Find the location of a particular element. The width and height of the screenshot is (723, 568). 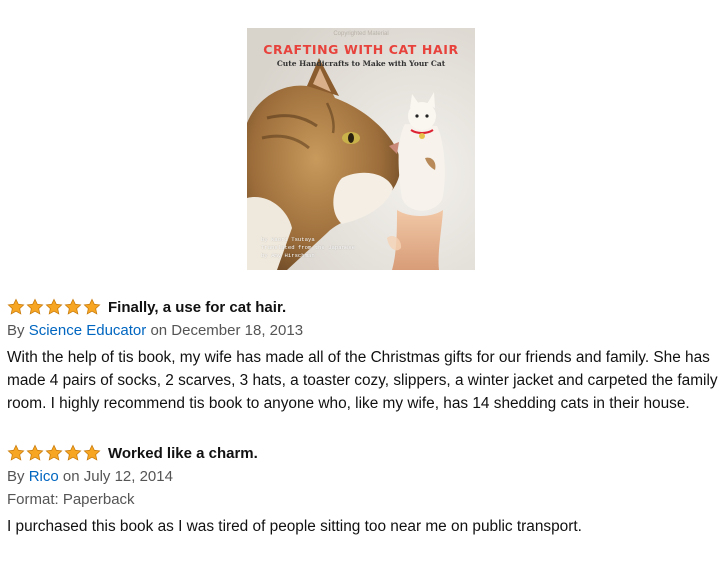

review-date: on December 18, 2013 is located at coordinates (227, 330).